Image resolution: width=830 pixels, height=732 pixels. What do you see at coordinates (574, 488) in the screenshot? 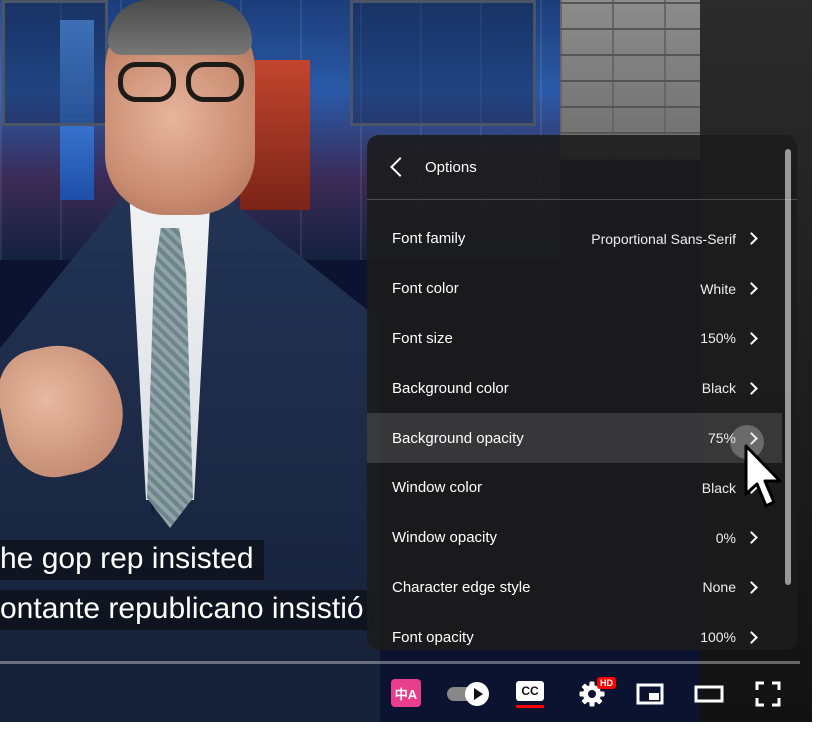
I see `option-window-color: Window color Black` at bounding box center [574, 488].